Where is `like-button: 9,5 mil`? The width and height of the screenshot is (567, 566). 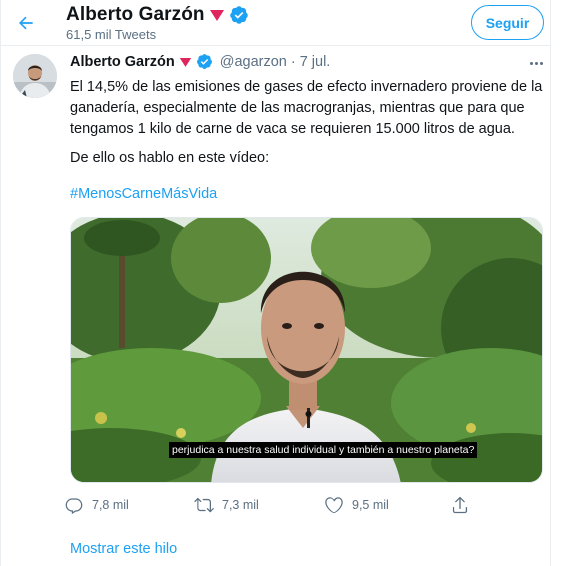 like-button: 9,5 mil is located at coordinates (356, 505).